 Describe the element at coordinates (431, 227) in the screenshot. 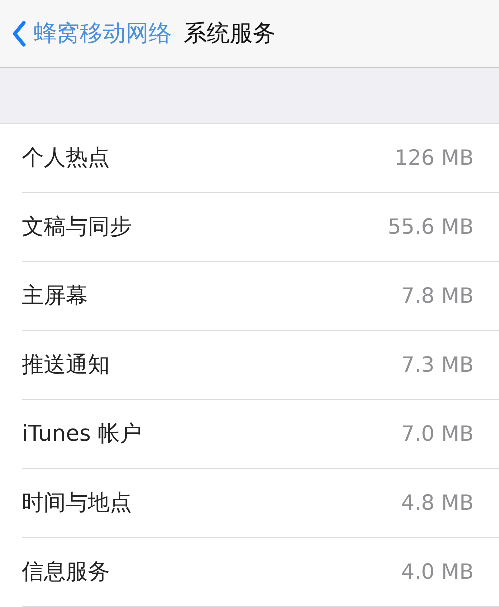

I see `row-value: 55.6 MB` at that location.